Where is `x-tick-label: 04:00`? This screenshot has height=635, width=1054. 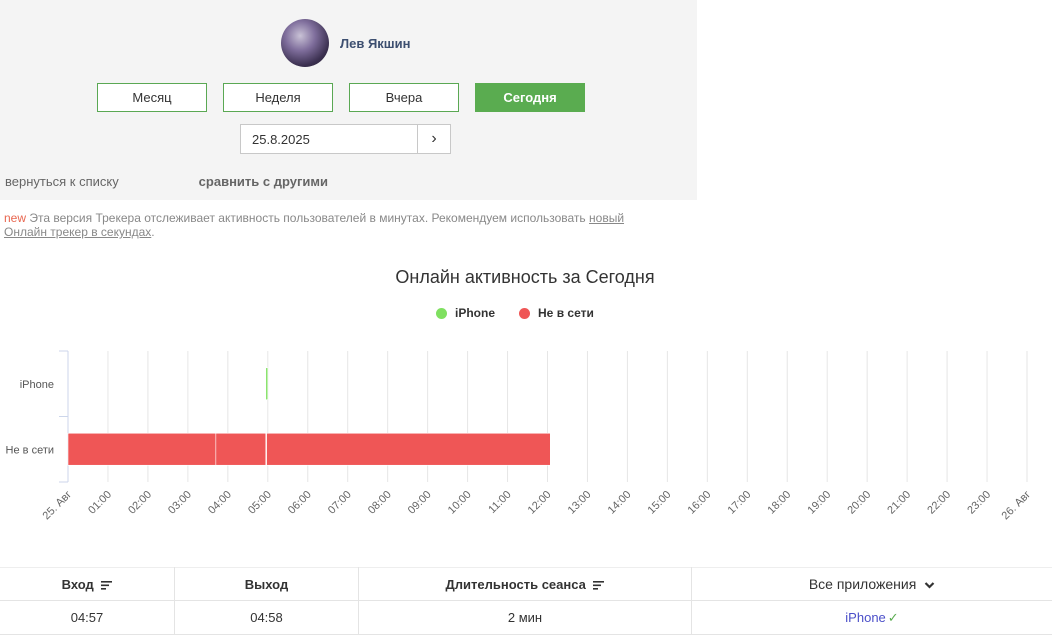 x-tick-label: 04:00 is located at coordinates (220, 503).